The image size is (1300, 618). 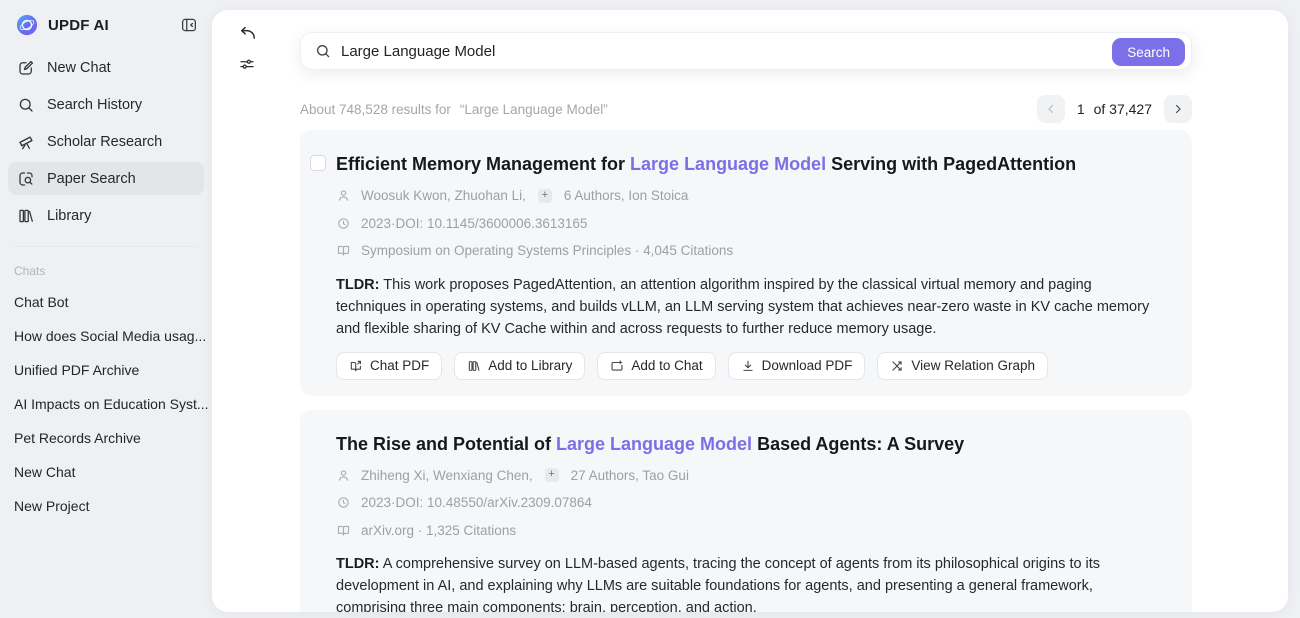 What do you see at coordinates (248, 49) in the screenshot?
I see `toolbar-column` at bounding box center [248, 49].